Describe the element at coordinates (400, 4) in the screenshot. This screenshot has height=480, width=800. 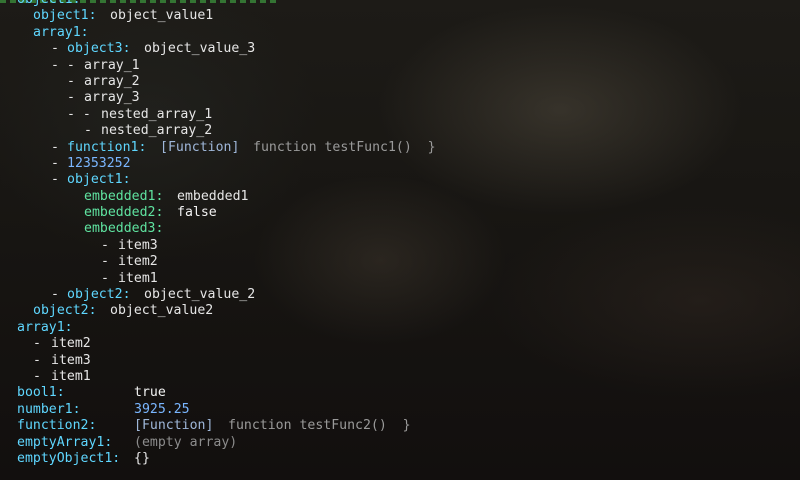
I see `output-line: object1:` at that location.